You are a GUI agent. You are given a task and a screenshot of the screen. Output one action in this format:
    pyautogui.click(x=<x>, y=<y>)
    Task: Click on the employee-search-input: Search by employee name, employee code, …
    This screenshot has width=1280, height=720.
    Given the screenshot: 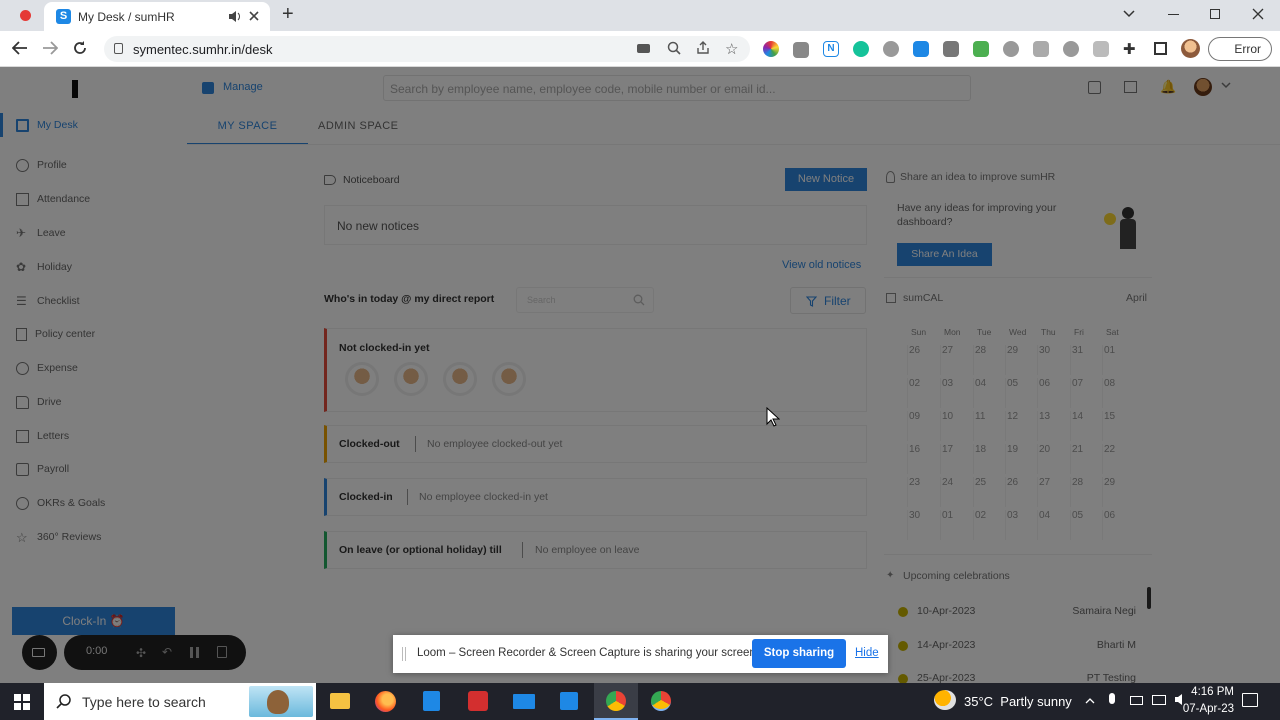 What is the action you would take?
    pyautogui.click(x=677, y=88)
    